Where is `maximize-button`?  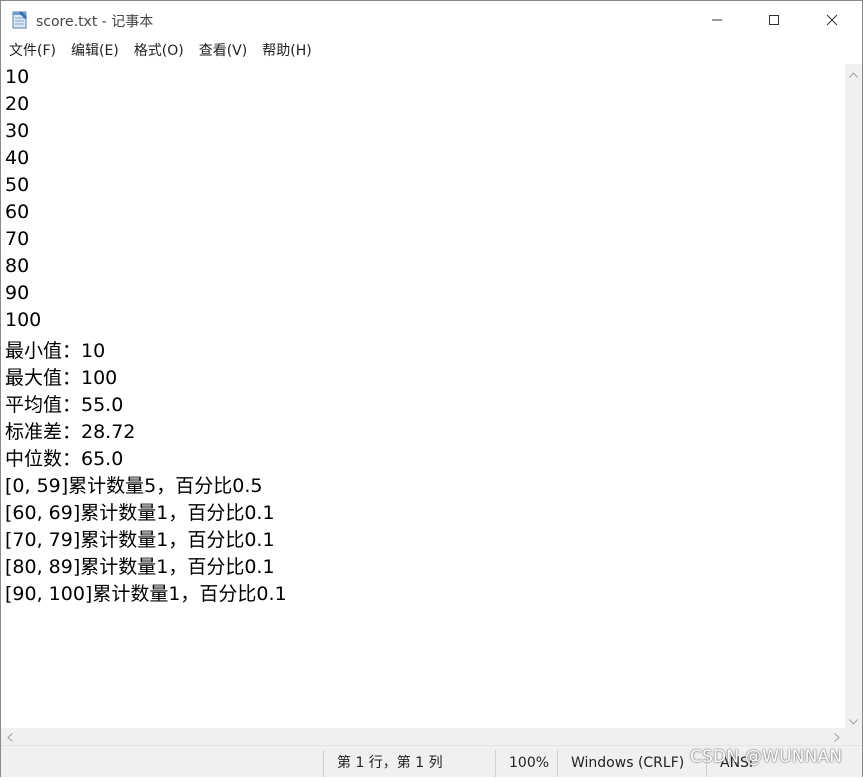
maximize-button is located at coordinates (774, 20).